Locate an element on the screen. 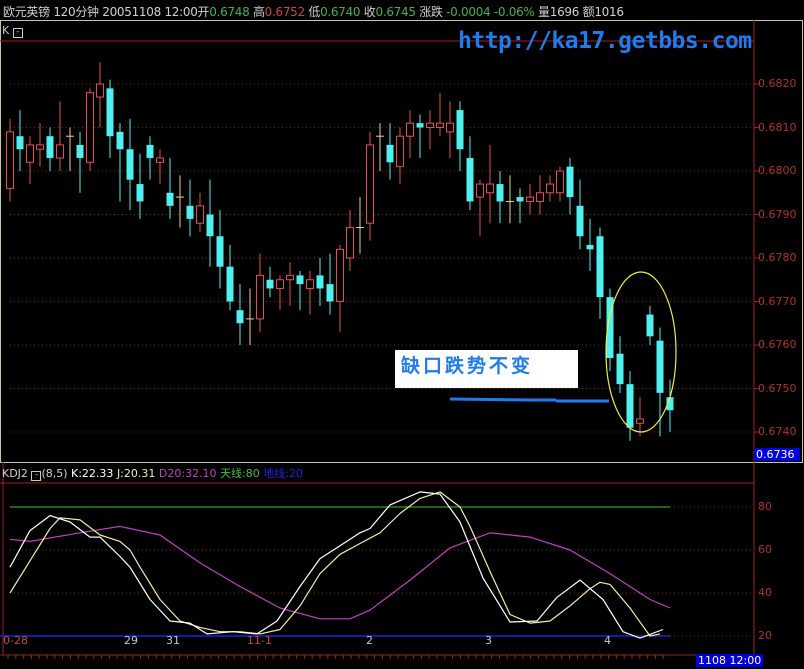 The width and height of the screenshot is (804, 669). annotation-box: 缺口跌势不变 is located at coordinates (486, 369).